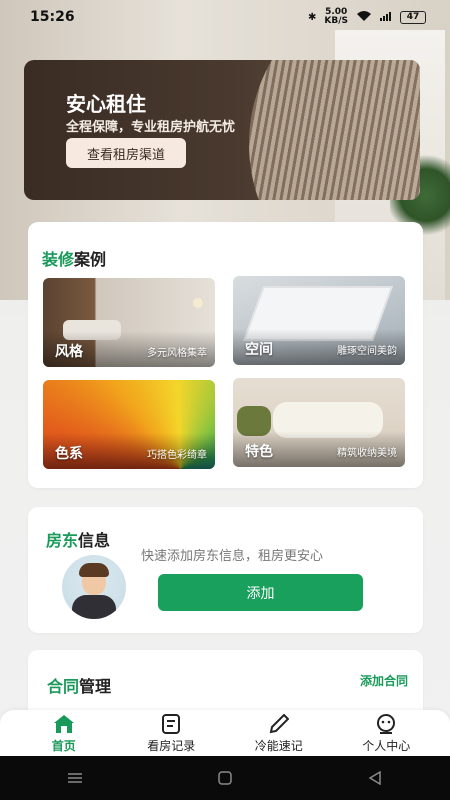  What do you see at coordinates (69, 352) in the screenshot?
I see `tile-name: 风格` at bounding box center [69, 352].